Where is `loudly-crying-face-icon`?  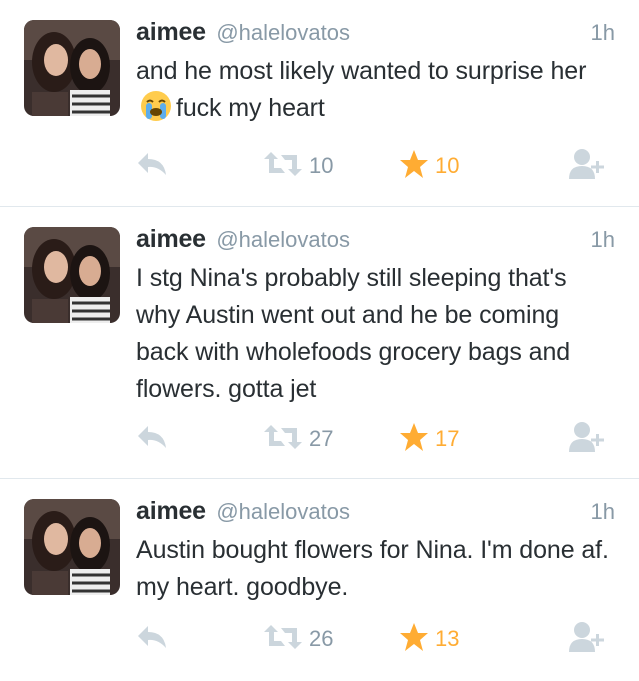 loudly-crying-face-icon is located at coordinates (156, 106).